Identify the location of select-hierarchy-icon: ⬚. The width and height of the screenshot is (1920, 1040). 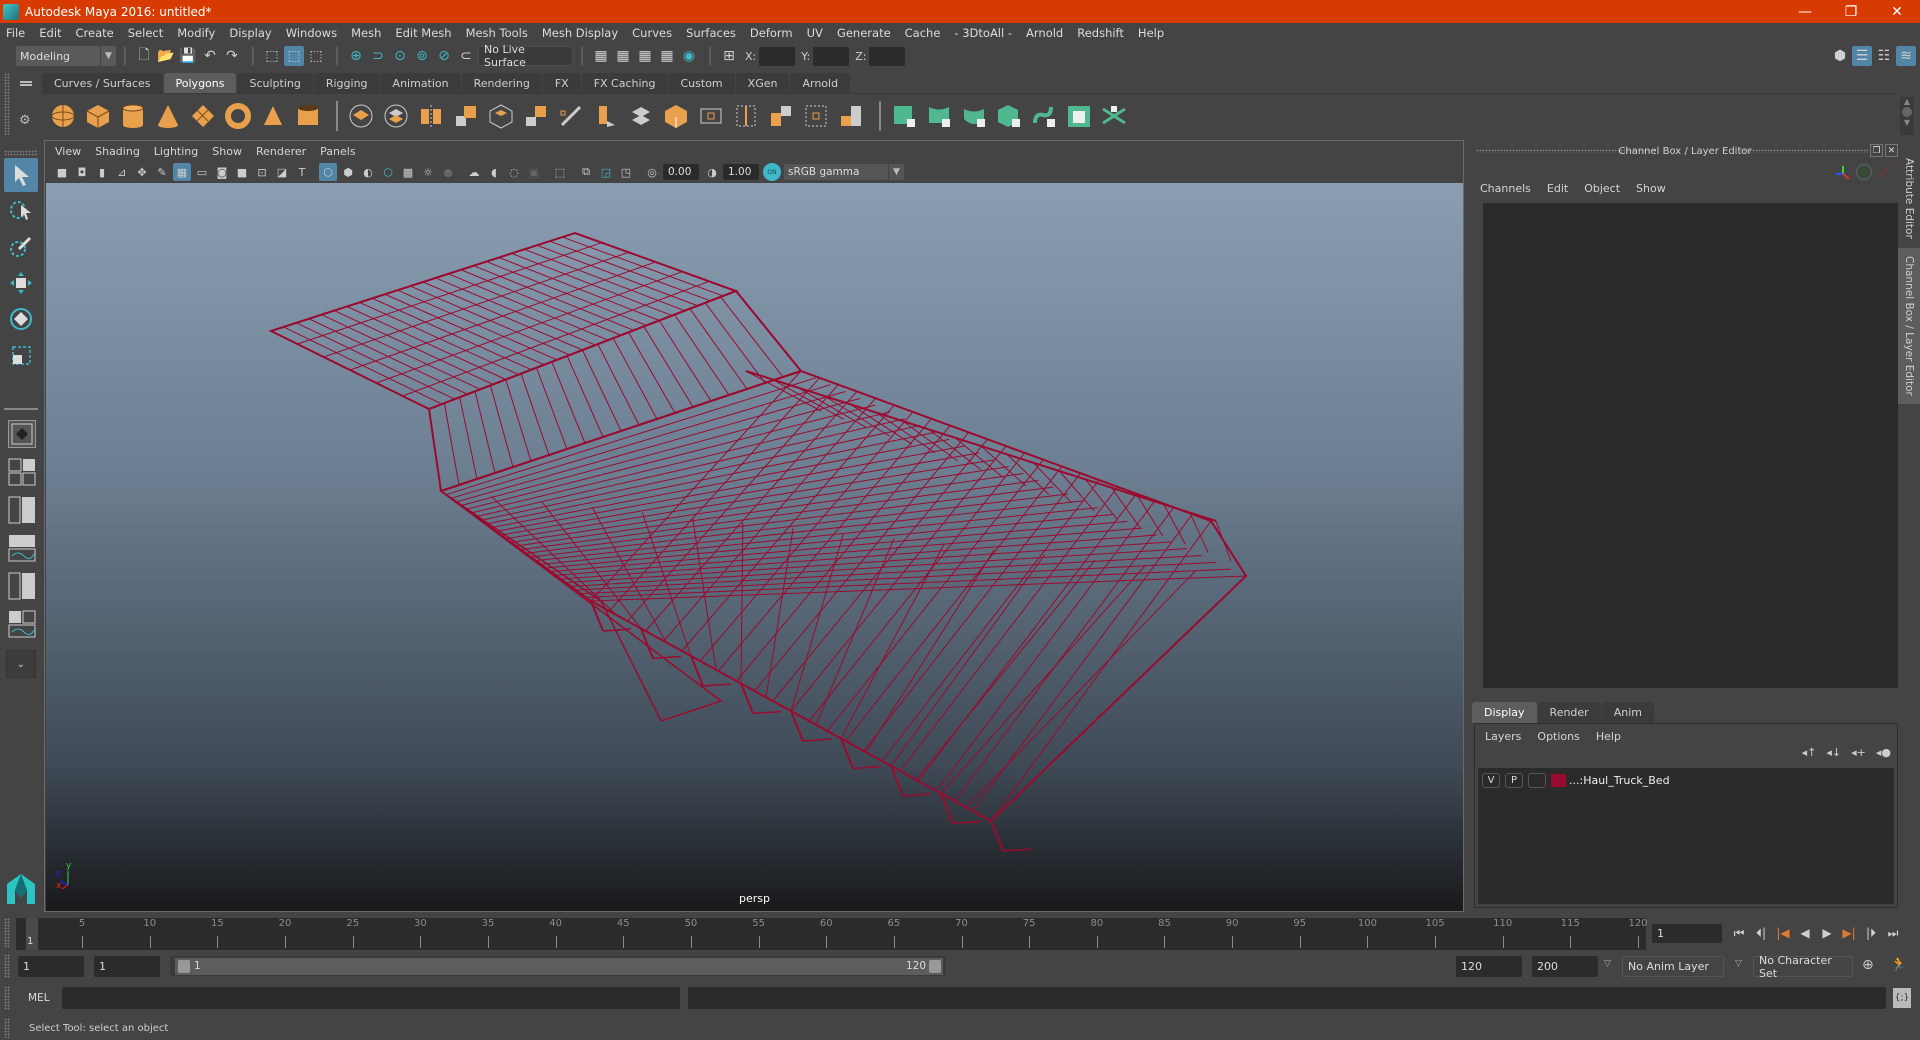
(272, 56).